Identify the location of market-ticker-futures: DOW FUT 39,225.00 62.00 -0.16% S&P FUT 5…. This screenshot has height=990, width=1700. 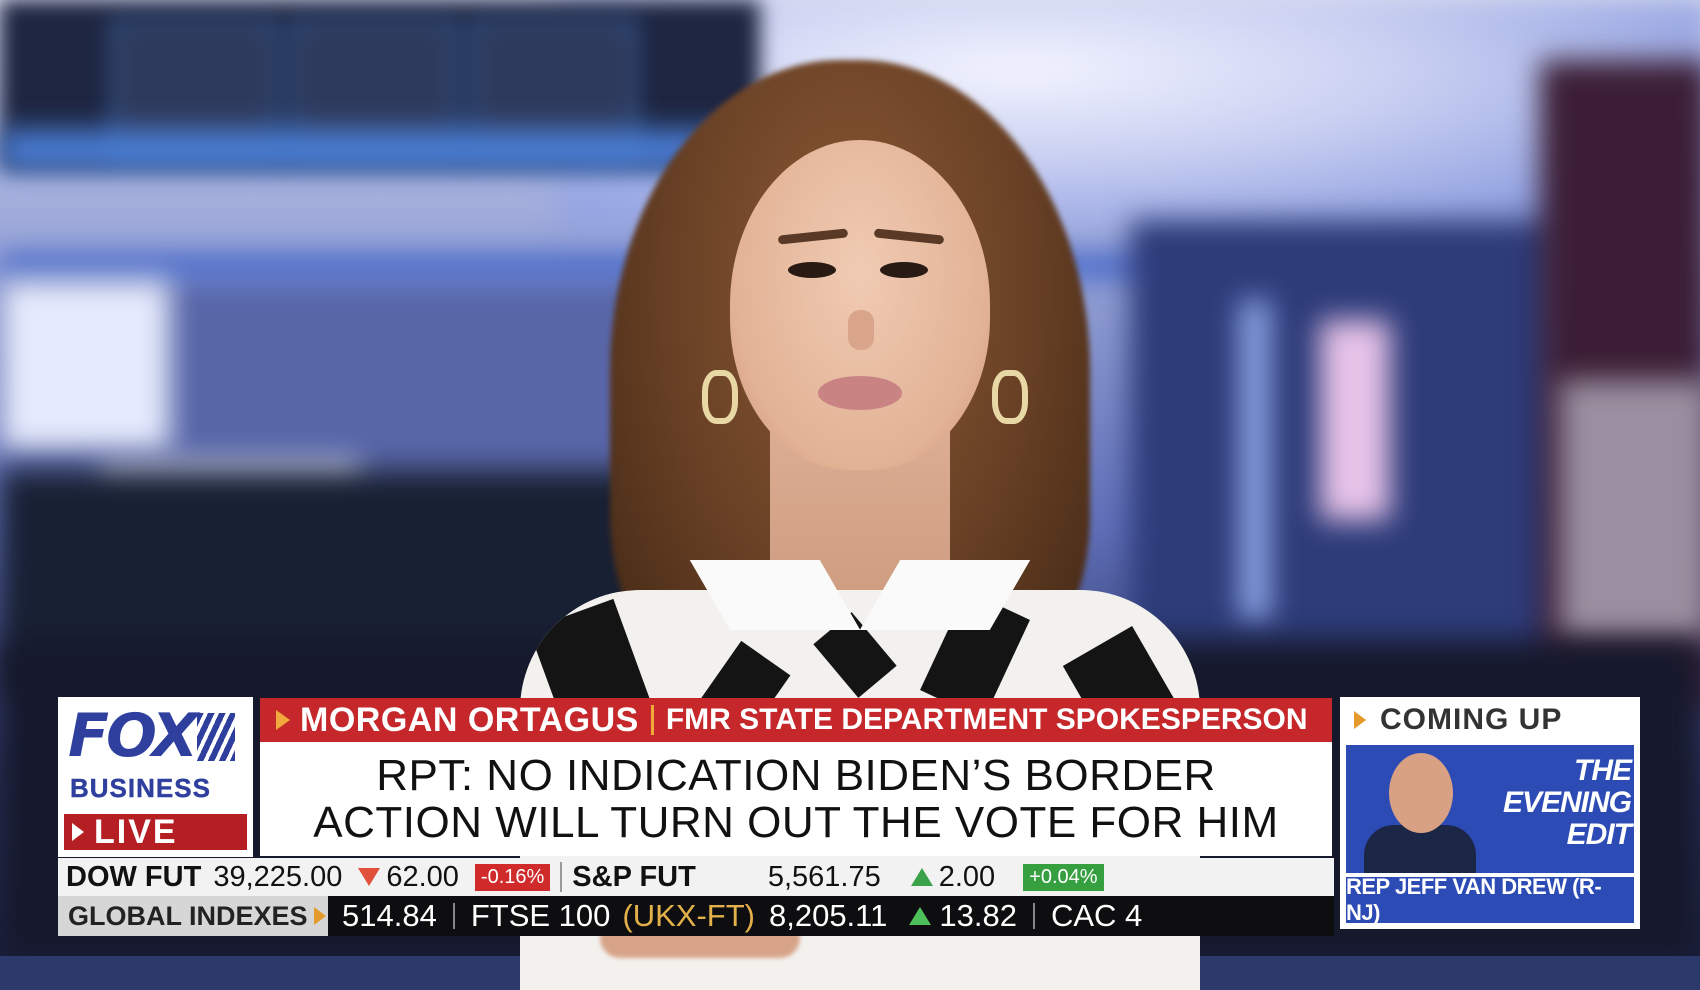
(696, 877).